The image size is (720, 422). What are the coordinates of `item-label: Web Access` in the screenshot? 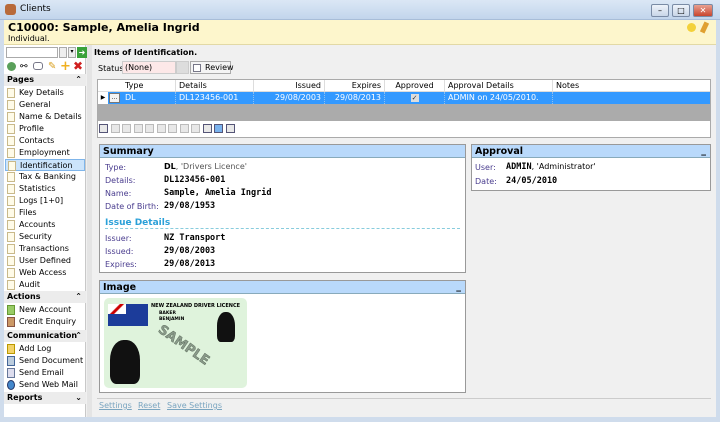 It's located at (43, 272).